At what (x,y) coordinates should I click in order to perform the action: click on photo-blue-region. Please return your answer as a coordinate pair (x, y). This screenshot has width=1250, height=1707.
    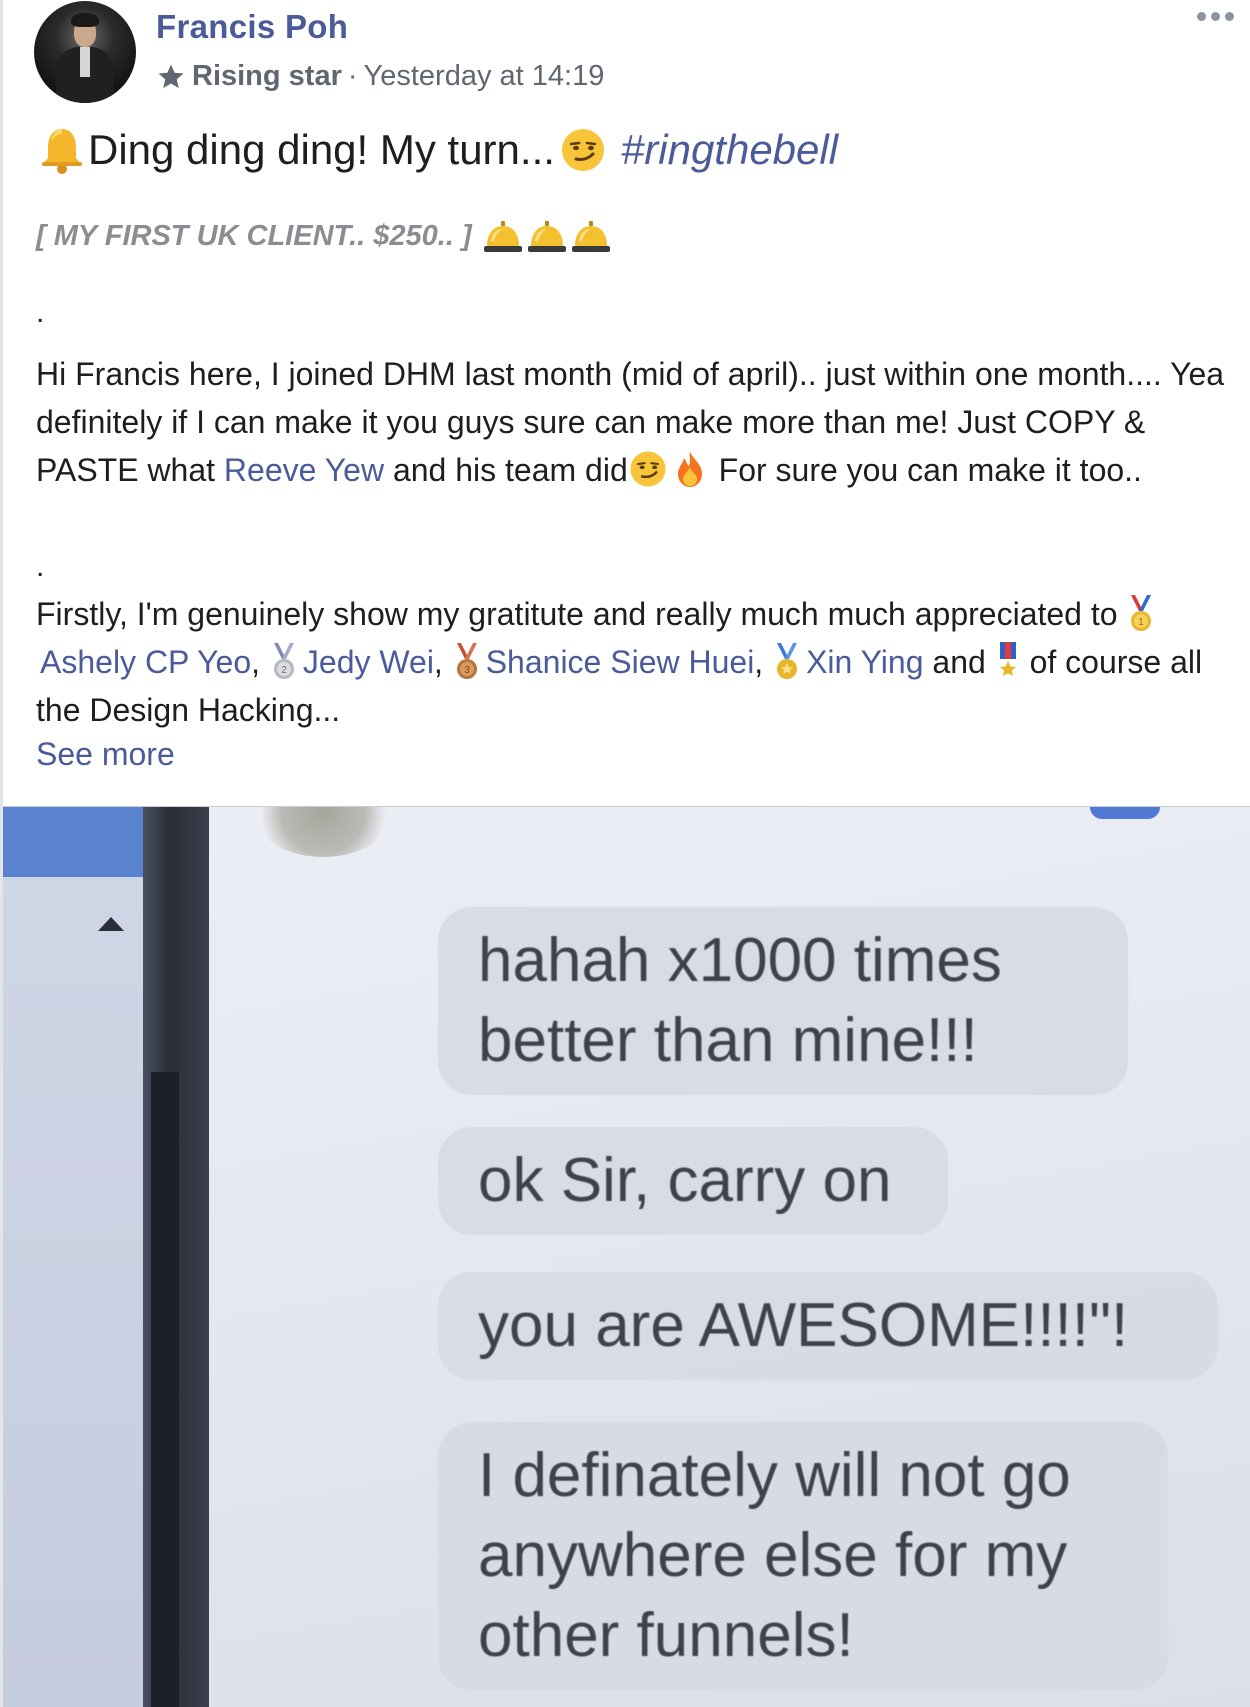
    Looking at the image, I should click on (73, 842).